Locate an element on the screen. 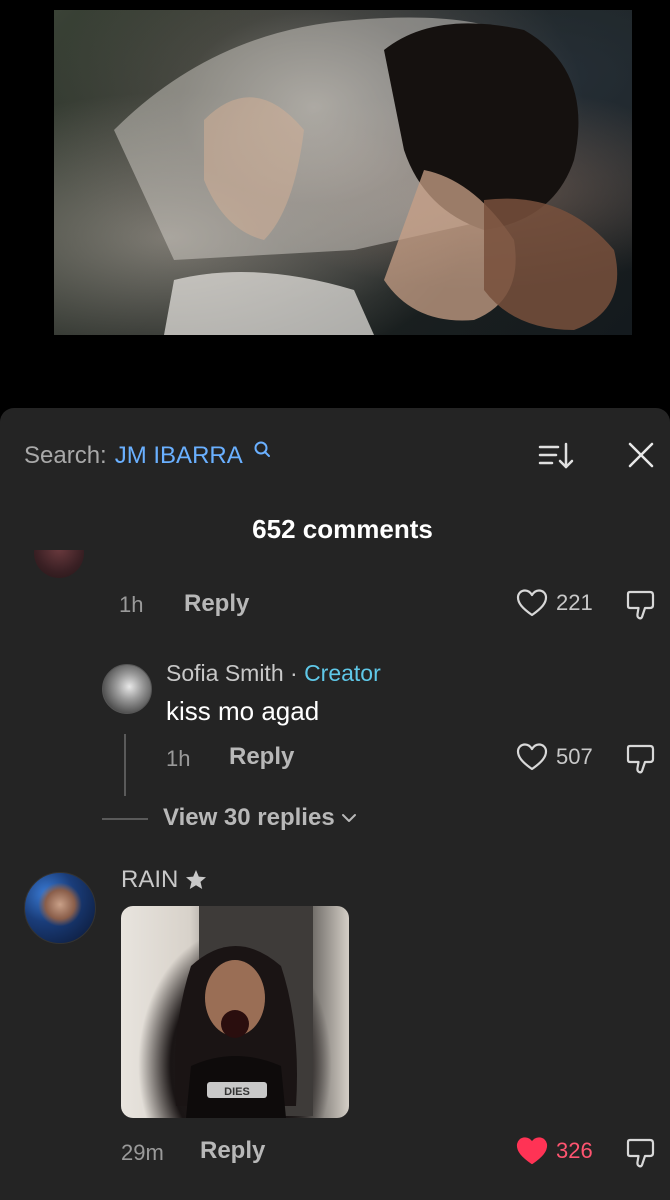  star-icon is located at coordinates (196, 879).